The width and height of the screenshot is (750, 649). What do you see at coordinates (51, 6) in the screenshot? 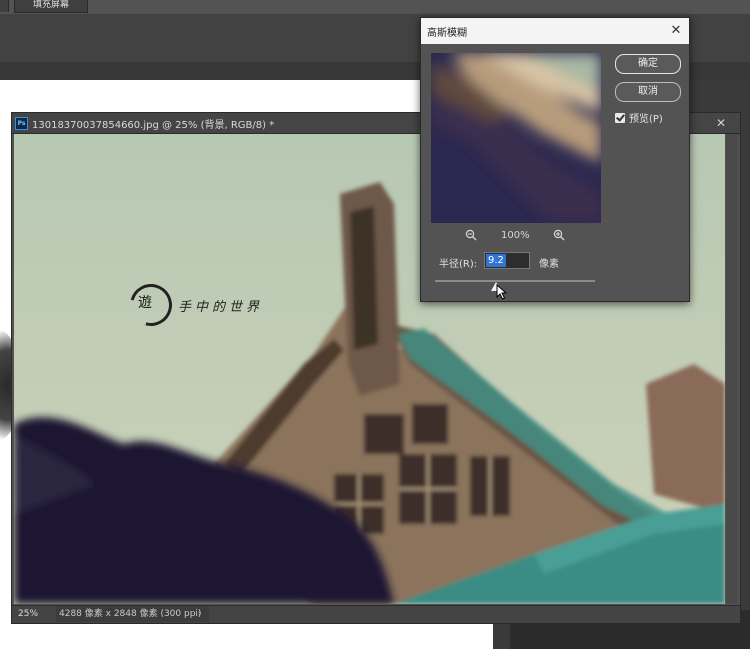
I see `fill-screen-button: 填充屏幕` at bounding box center [51, 6].